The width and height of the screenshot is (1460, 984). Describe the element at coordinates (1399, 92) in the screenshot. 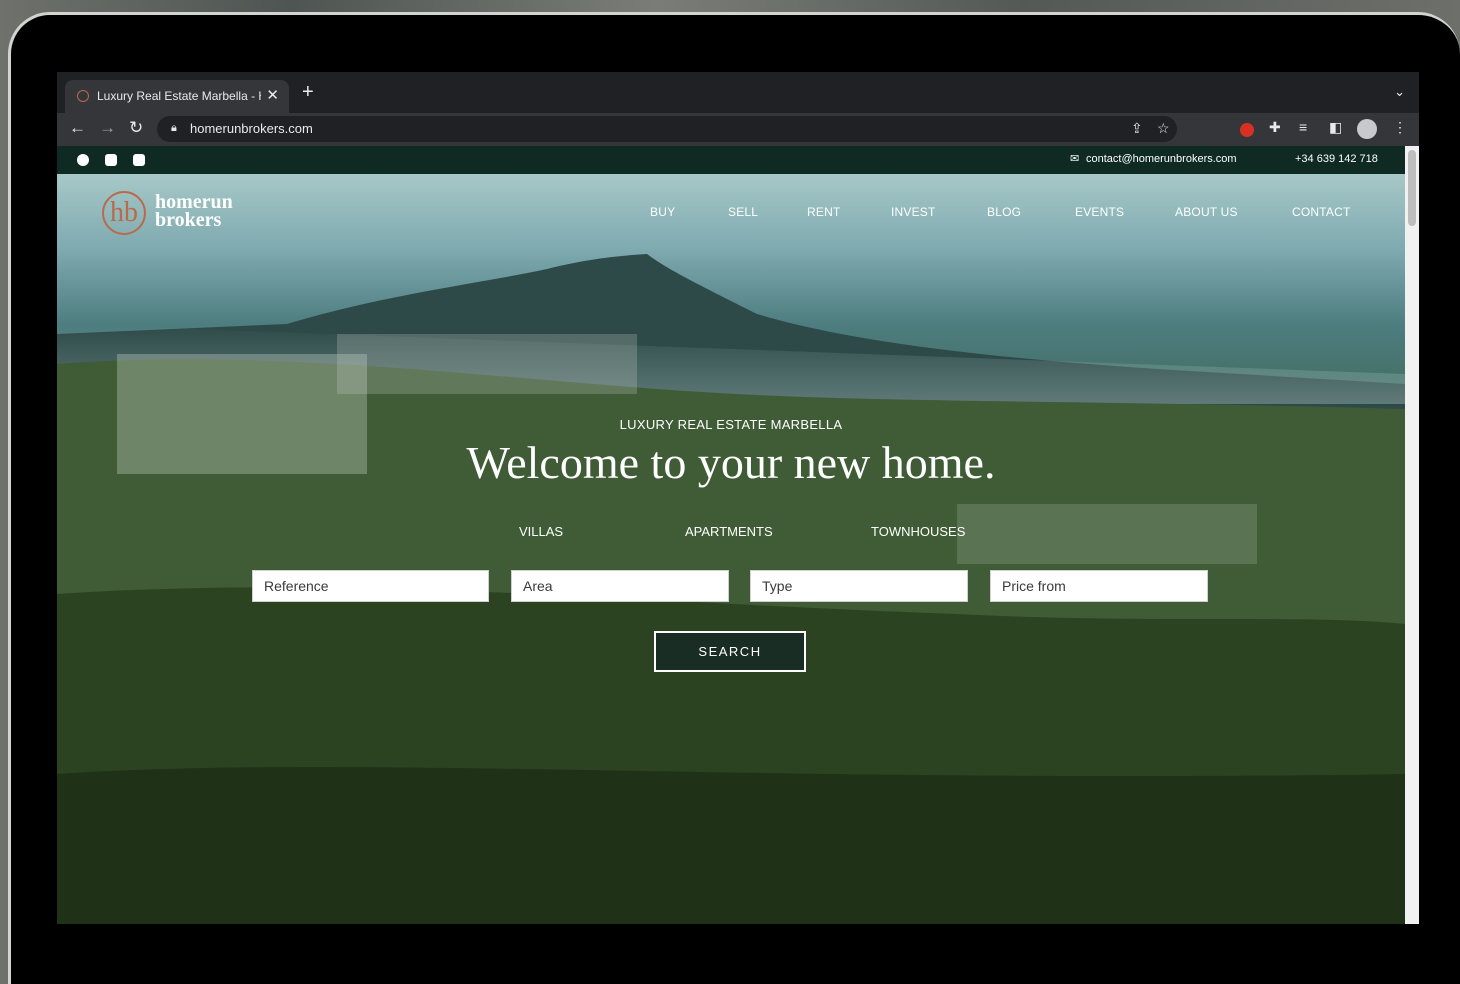

I see `tab-search-chevron-icon: ⌄` at that location.